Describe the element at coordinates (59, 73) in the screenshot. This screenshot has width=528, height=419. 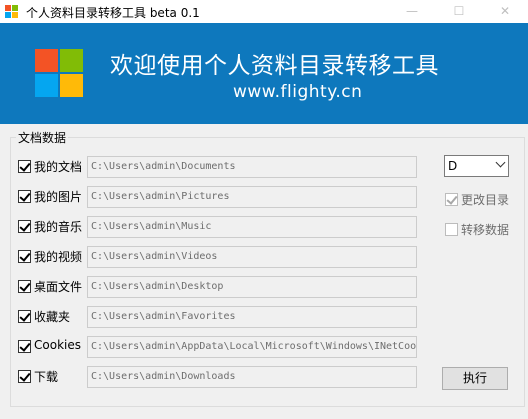
I see `windows-logo-icon` at that location.